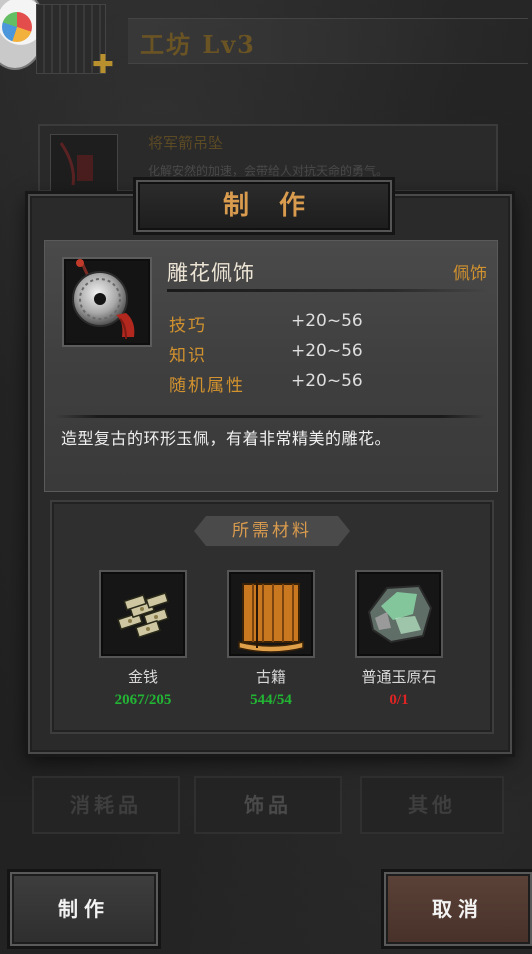 This screenshot has width=532, height=954. Describe the element at coordinates (327, 321) in the screenshot. I see `stat-value-skill: +20~56` at that location.